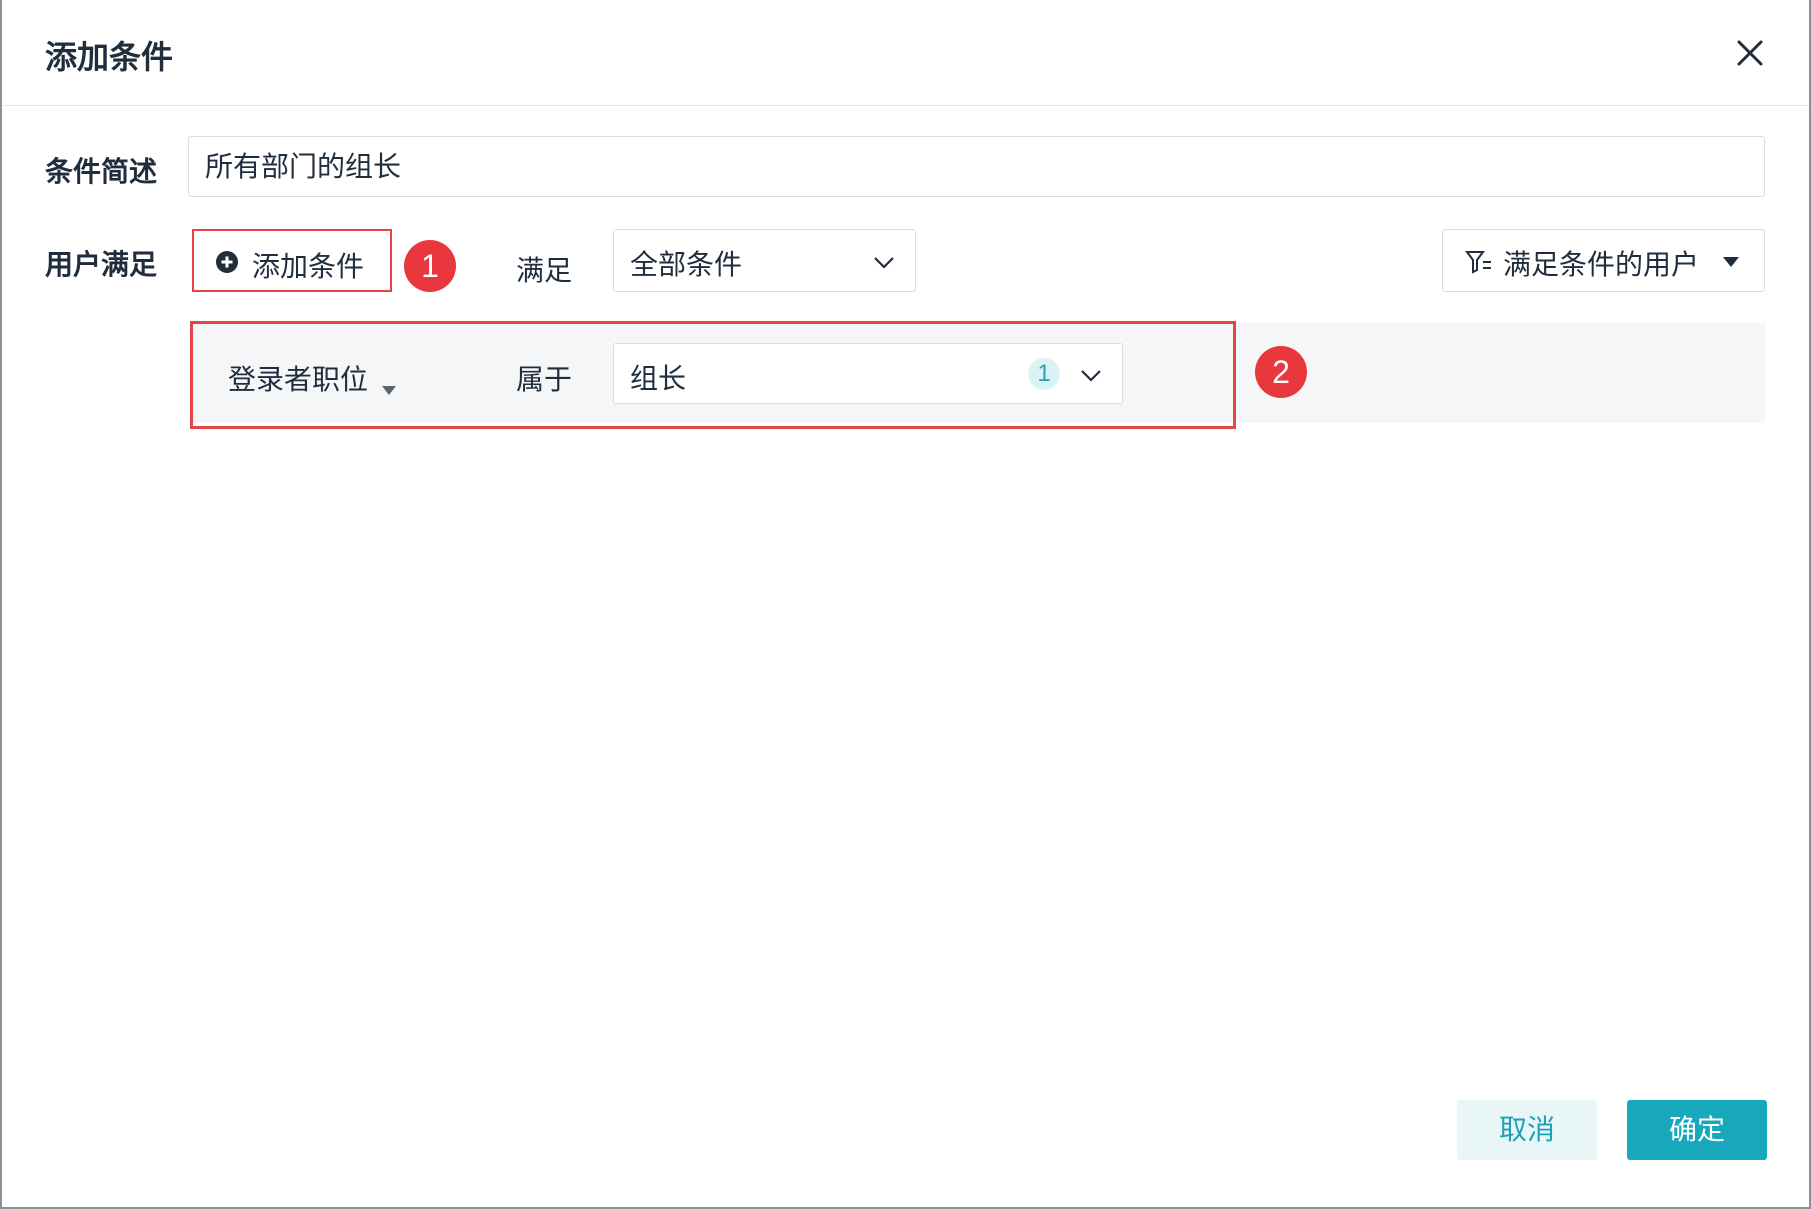 This screenshot has width=1811, height=1209. I want to click on cancel-button: 取消, so click(1527, 1130).